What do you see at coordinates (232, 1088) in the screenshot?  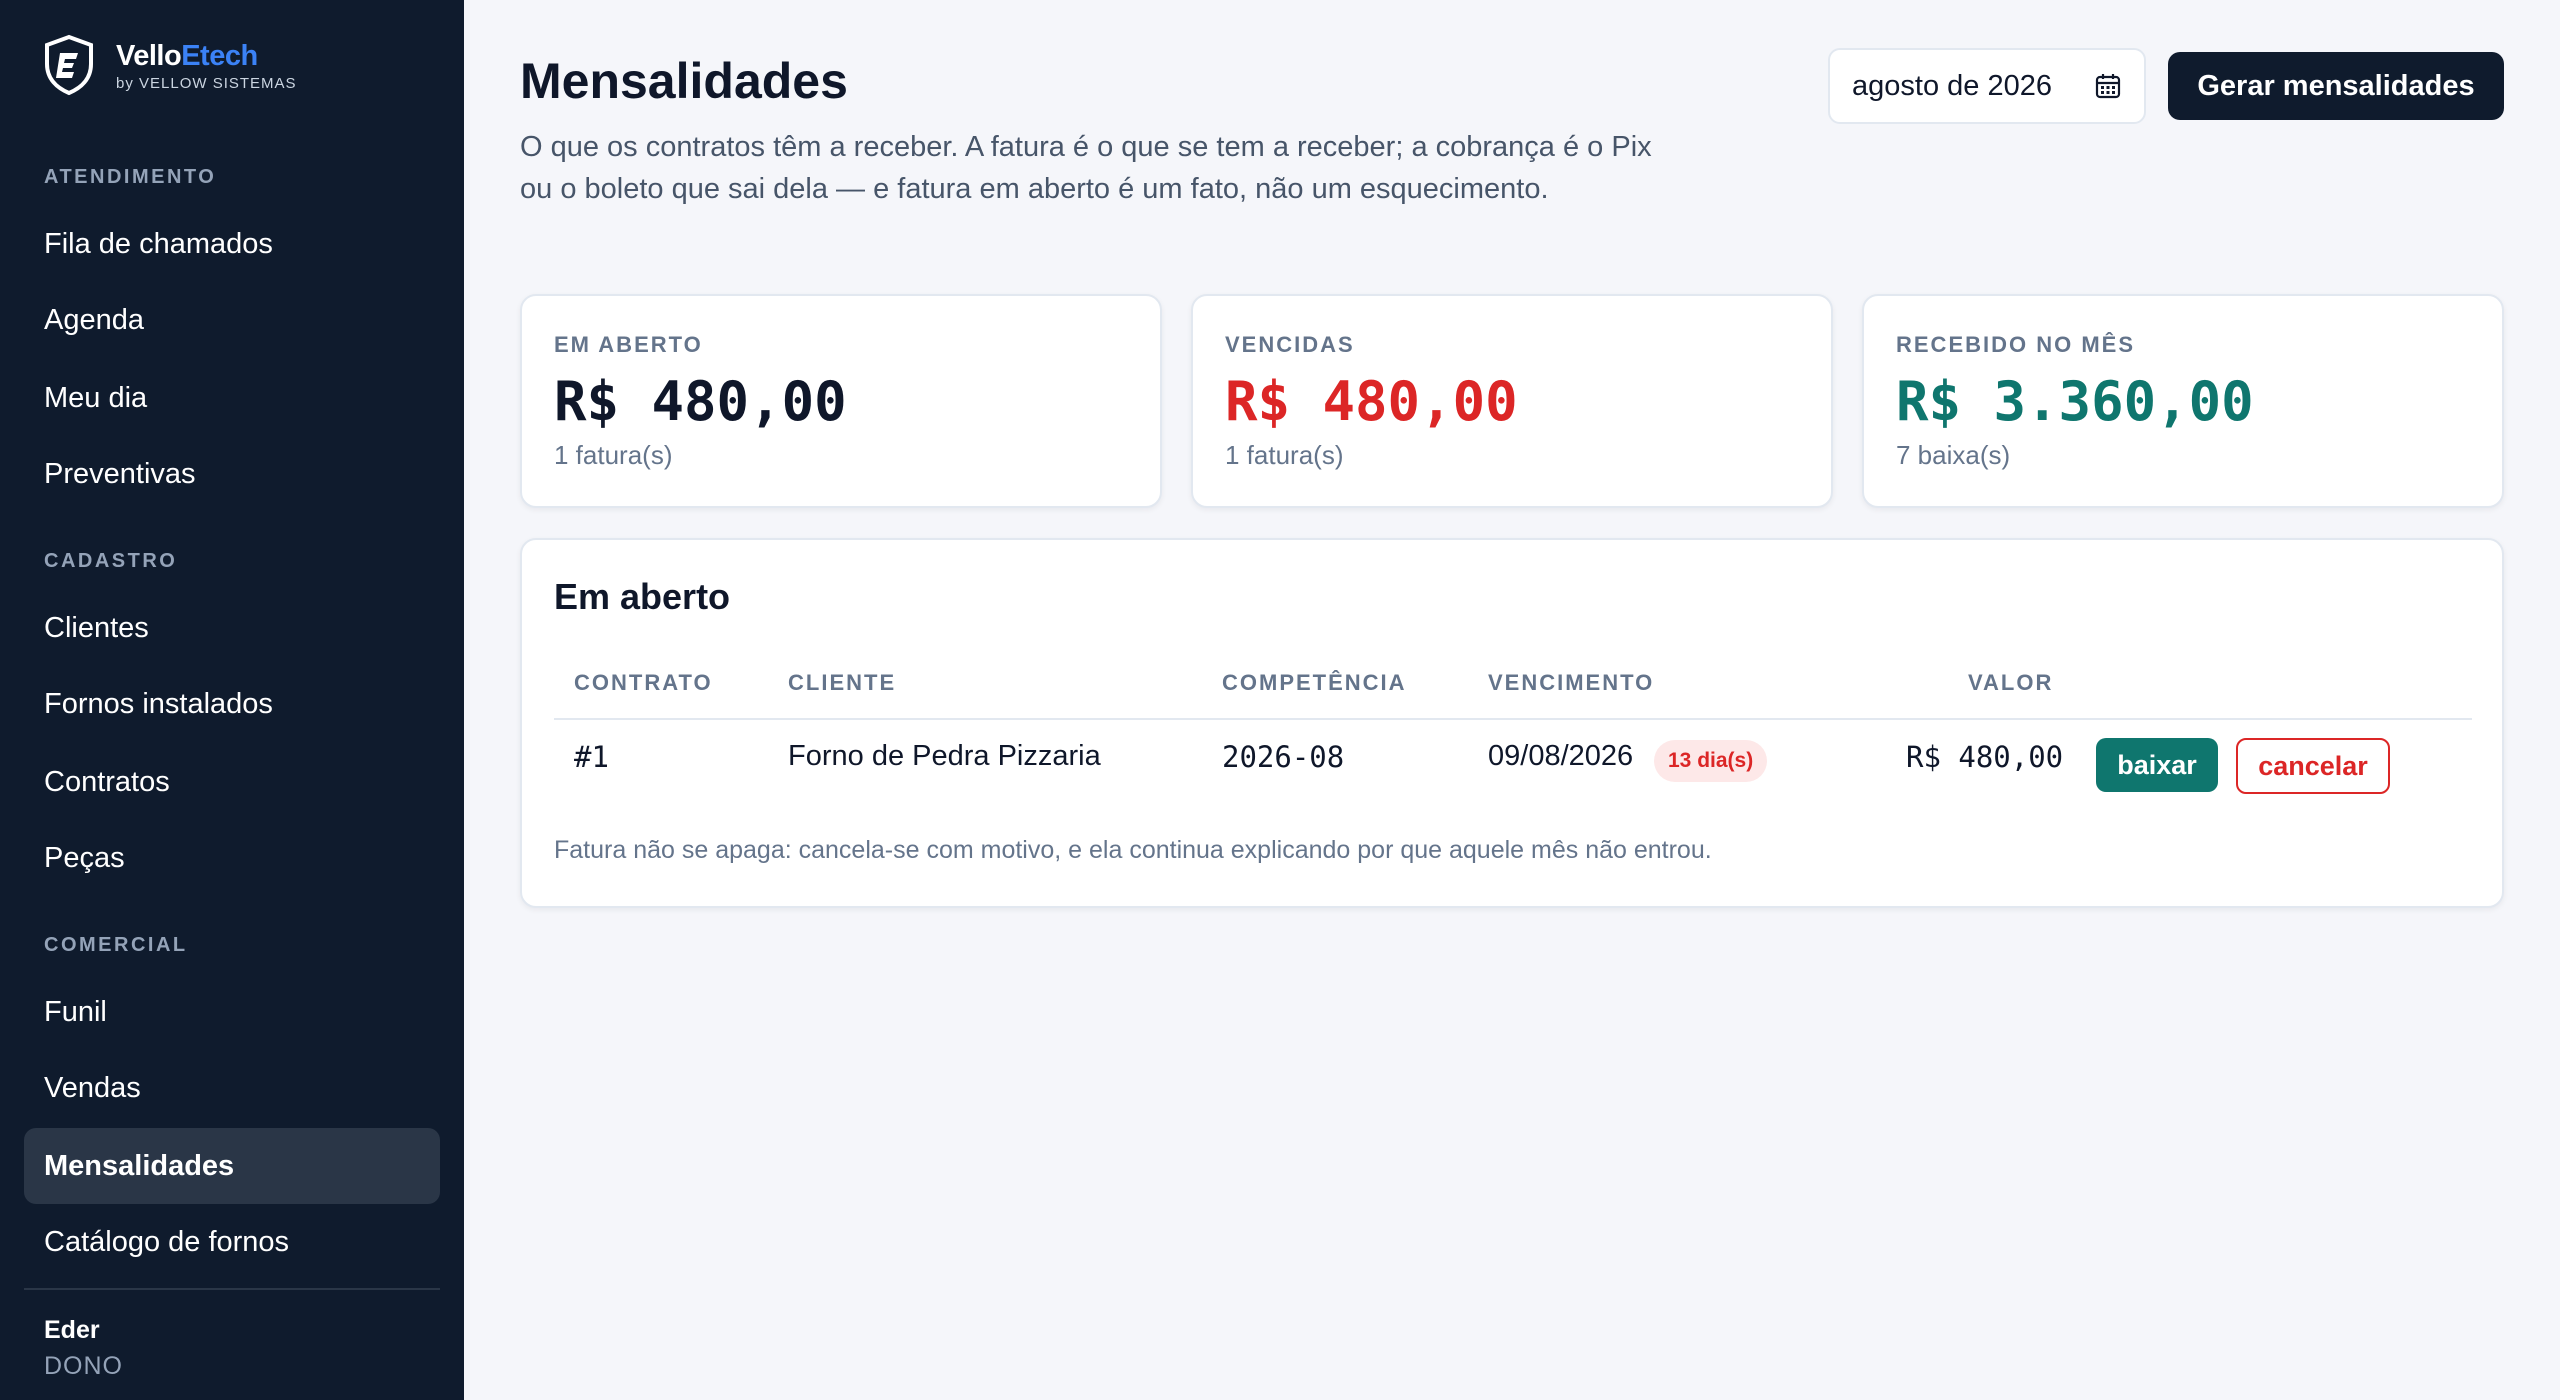 I see `sidebar-item-vendas: Vendas` at bounding box center [232, 1088].